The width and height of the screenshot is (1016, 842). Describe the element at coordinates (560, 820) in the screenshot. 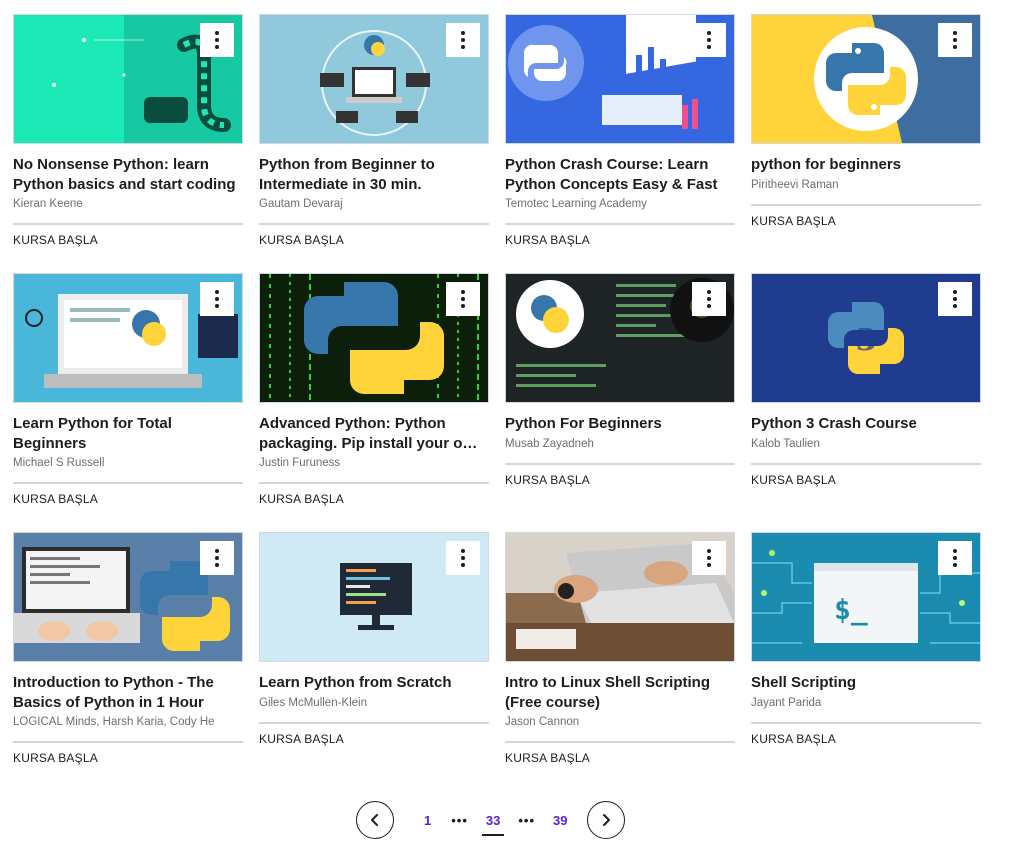

I see `page-link-last: 39` at that location.